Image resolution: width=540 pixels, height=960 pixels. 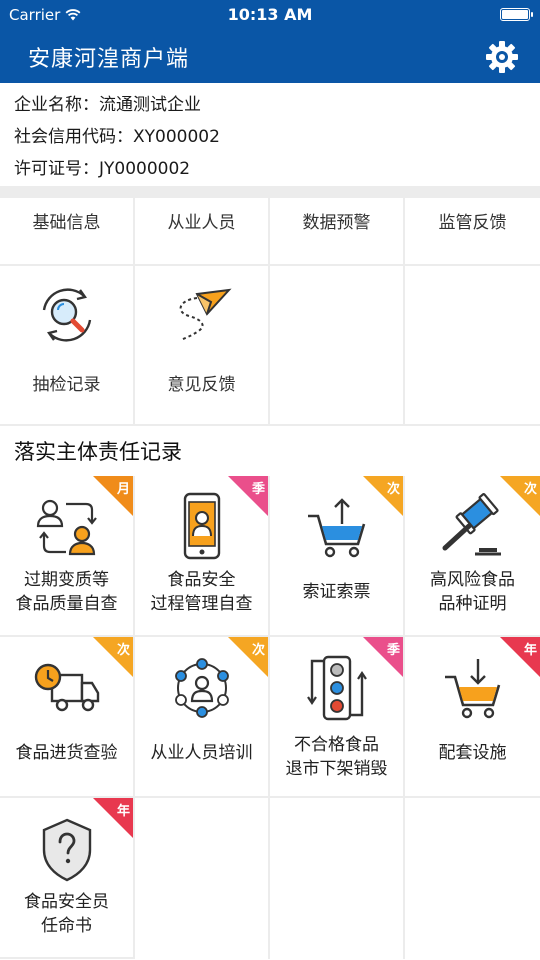 What do you see at coordinates (67, 878) in the screenshot?
I see `record-safety-officer: 食品安全员 任命书 年` at bounding box center [67, 878].